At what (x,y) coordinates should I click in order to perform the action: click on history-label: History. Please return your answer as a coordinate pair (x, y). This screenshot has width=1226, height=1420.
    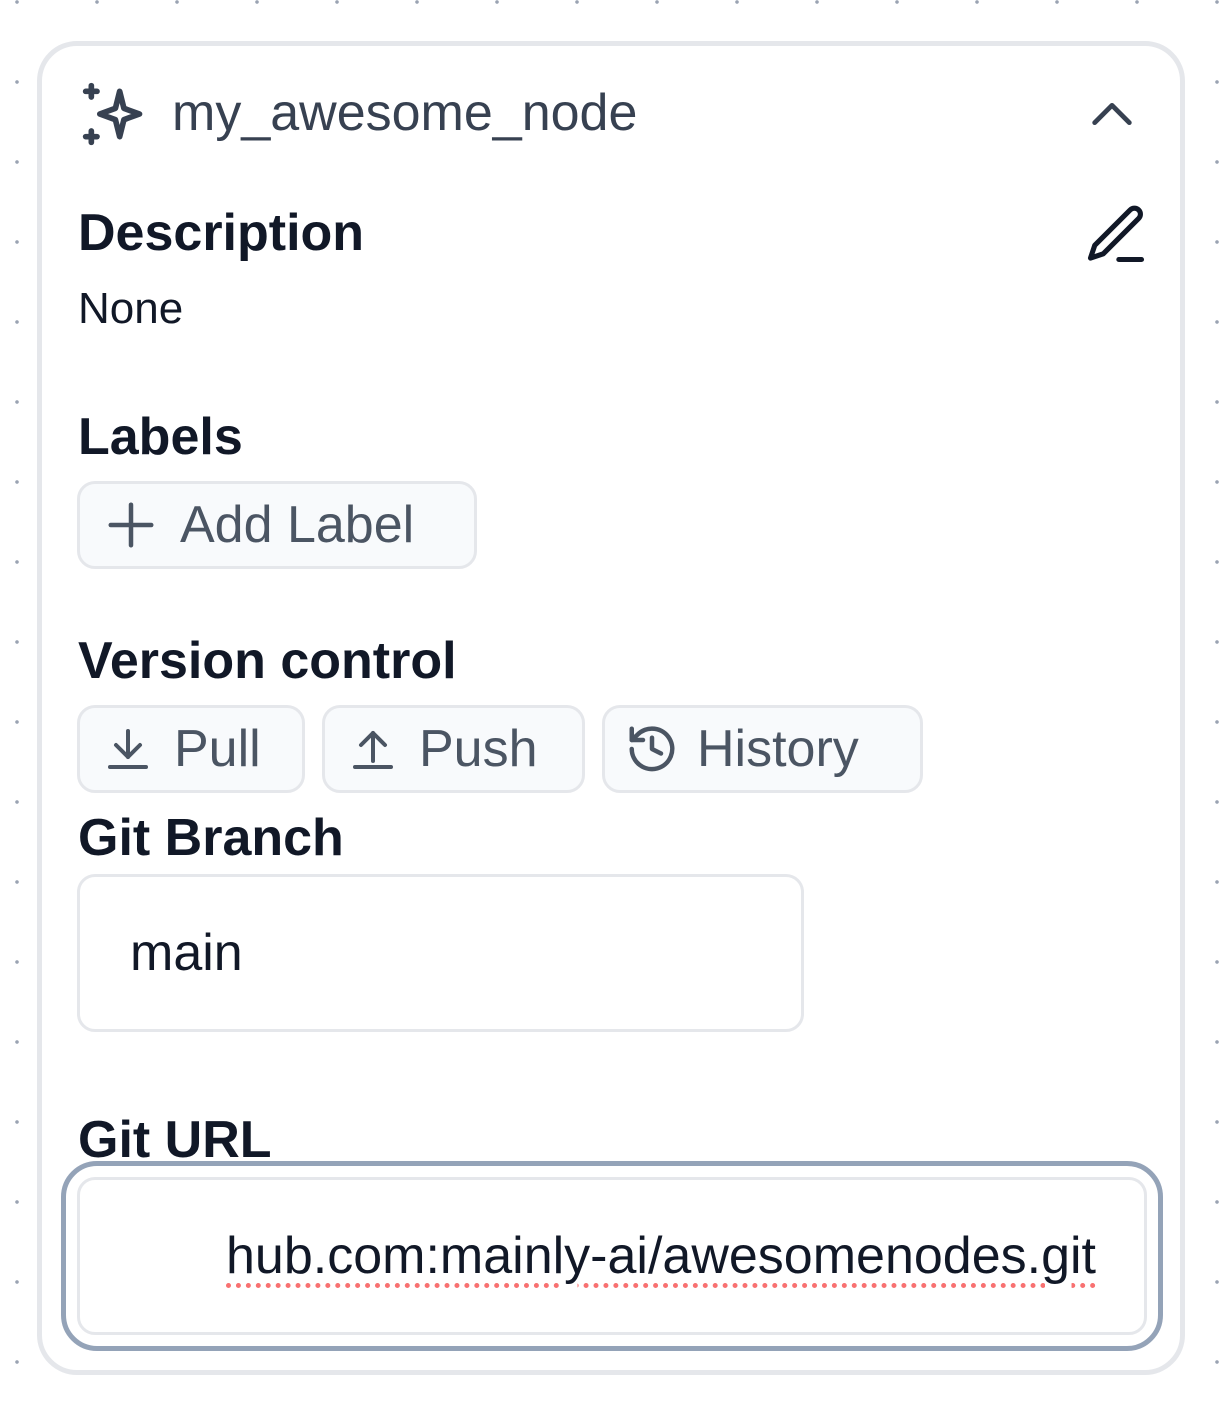
    Looking at the image, I should click on (778, 749).